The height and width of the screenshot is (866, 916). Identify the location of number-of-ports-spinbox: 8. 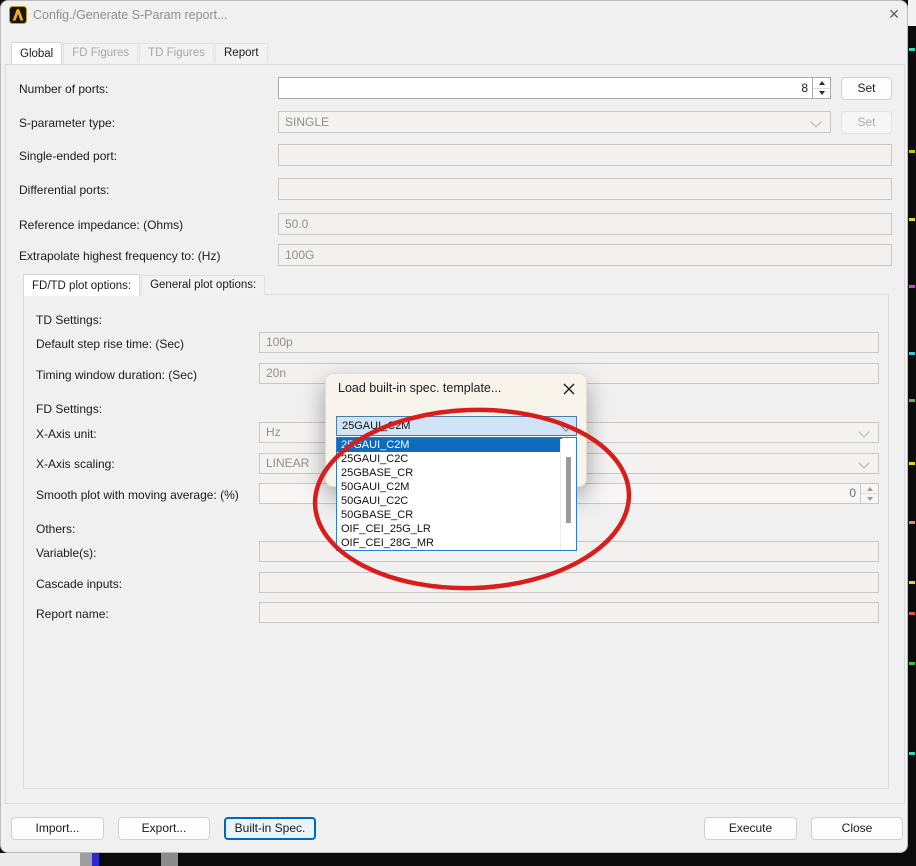
(554, 88).